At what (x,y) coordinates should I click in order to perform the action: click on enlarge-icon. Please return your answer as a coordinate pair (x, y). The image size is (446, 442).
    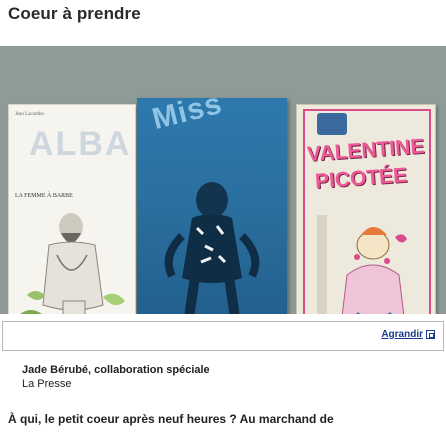
    Looking at the image, I should click on (430, 334).